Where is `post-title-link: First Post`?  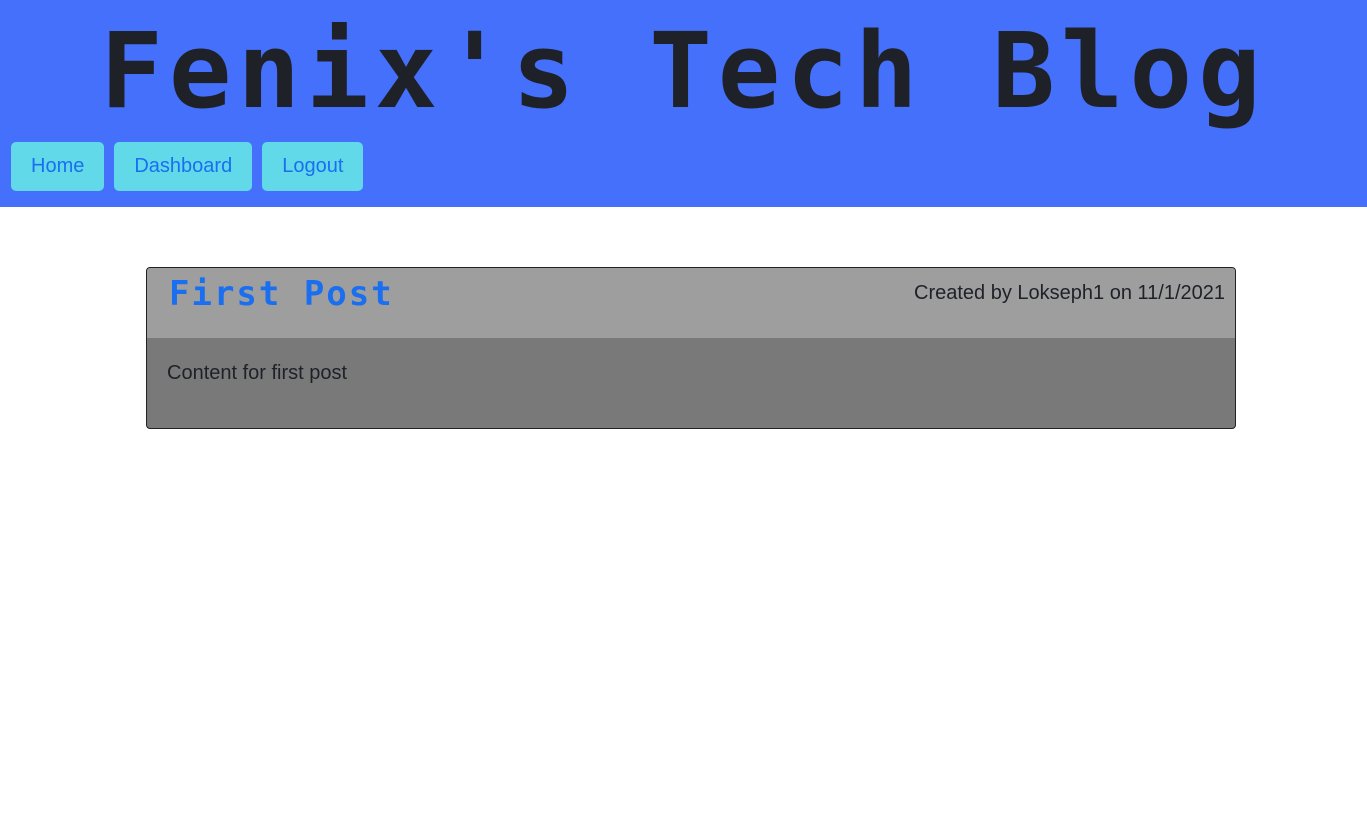
post-title-link: First Post is located at coordinates (281, 294).